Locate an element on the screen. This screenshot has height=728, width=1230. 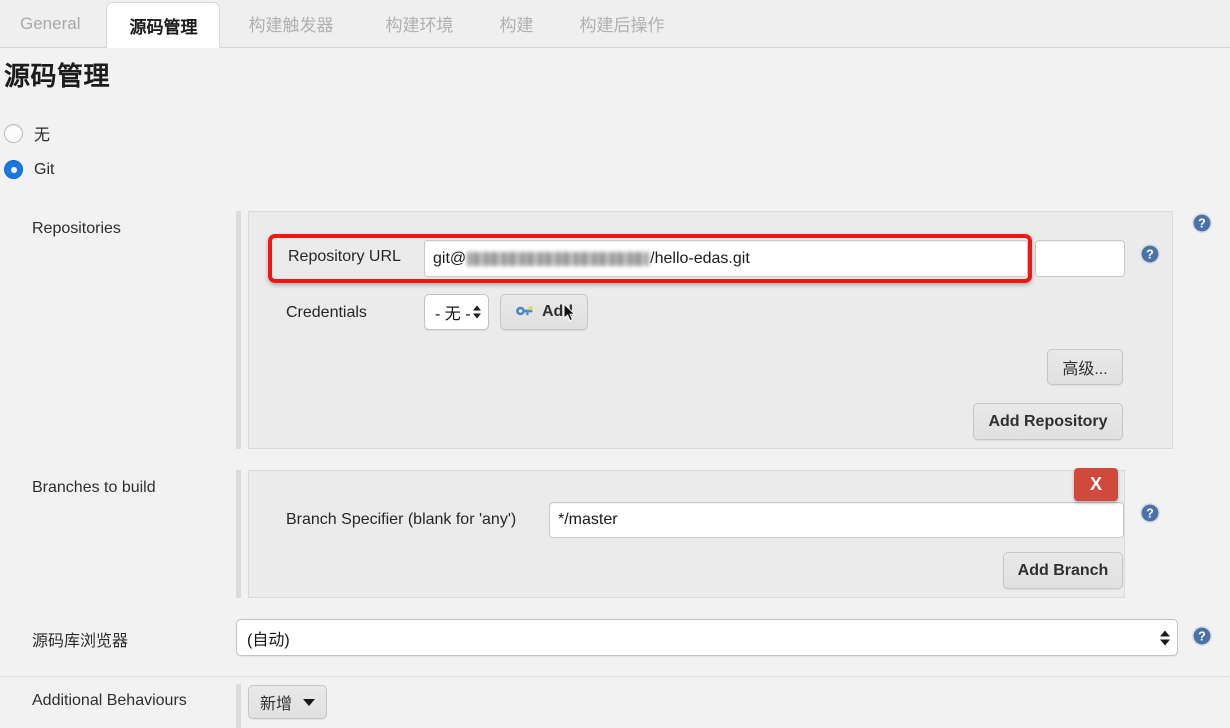
repository-browser-select: (自动) is located at coordinates (707, 637).